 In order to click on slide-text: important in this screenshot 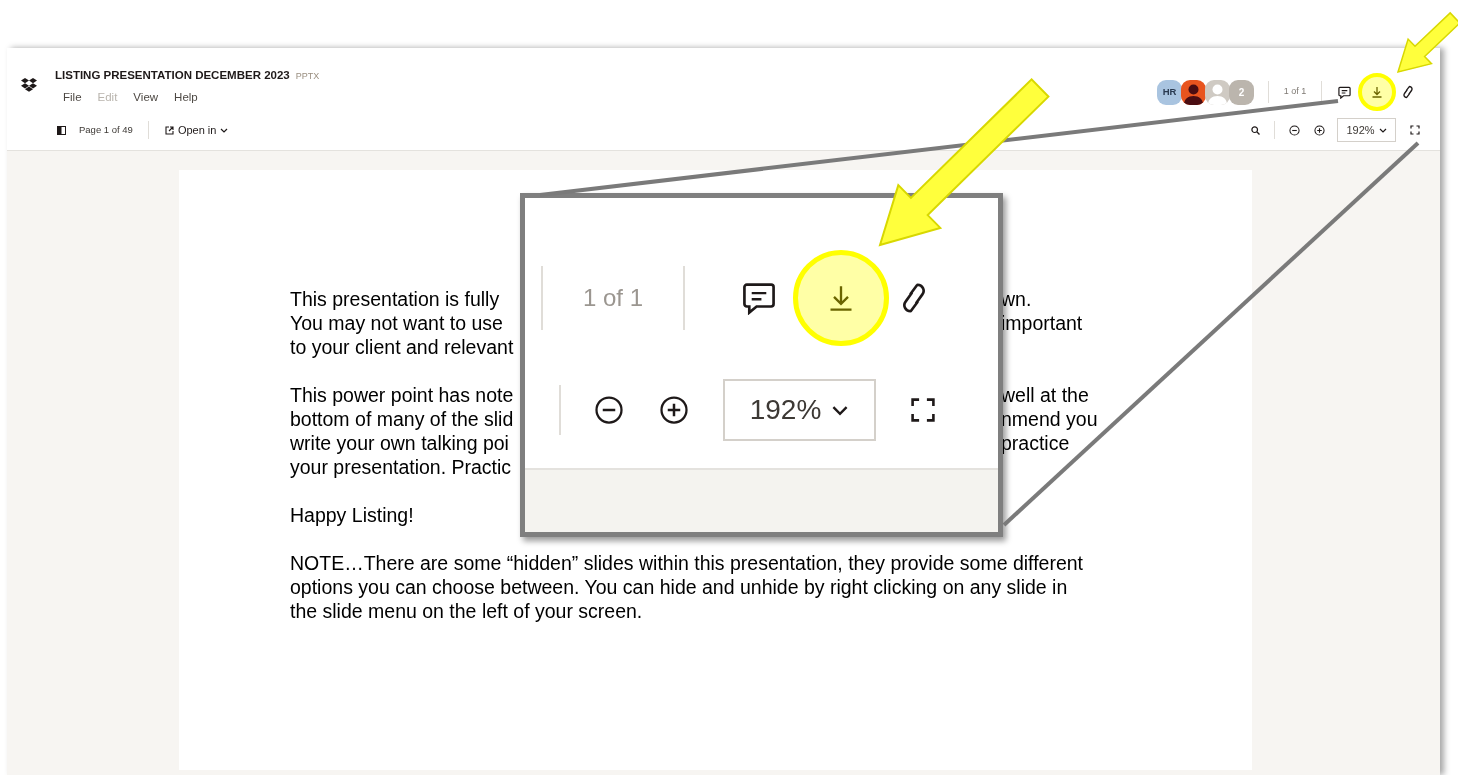, I will do `click(1042, 323)`.